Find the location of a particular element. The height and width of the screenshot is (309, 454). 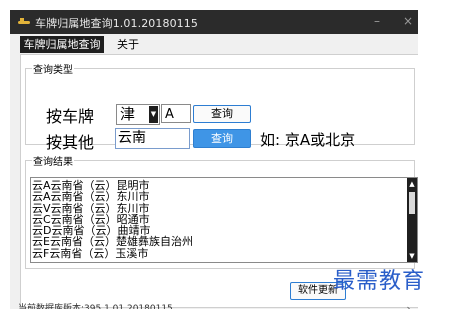

list-item: 云F云南省（云）玉溪市 is located at coordinates (112, 253).